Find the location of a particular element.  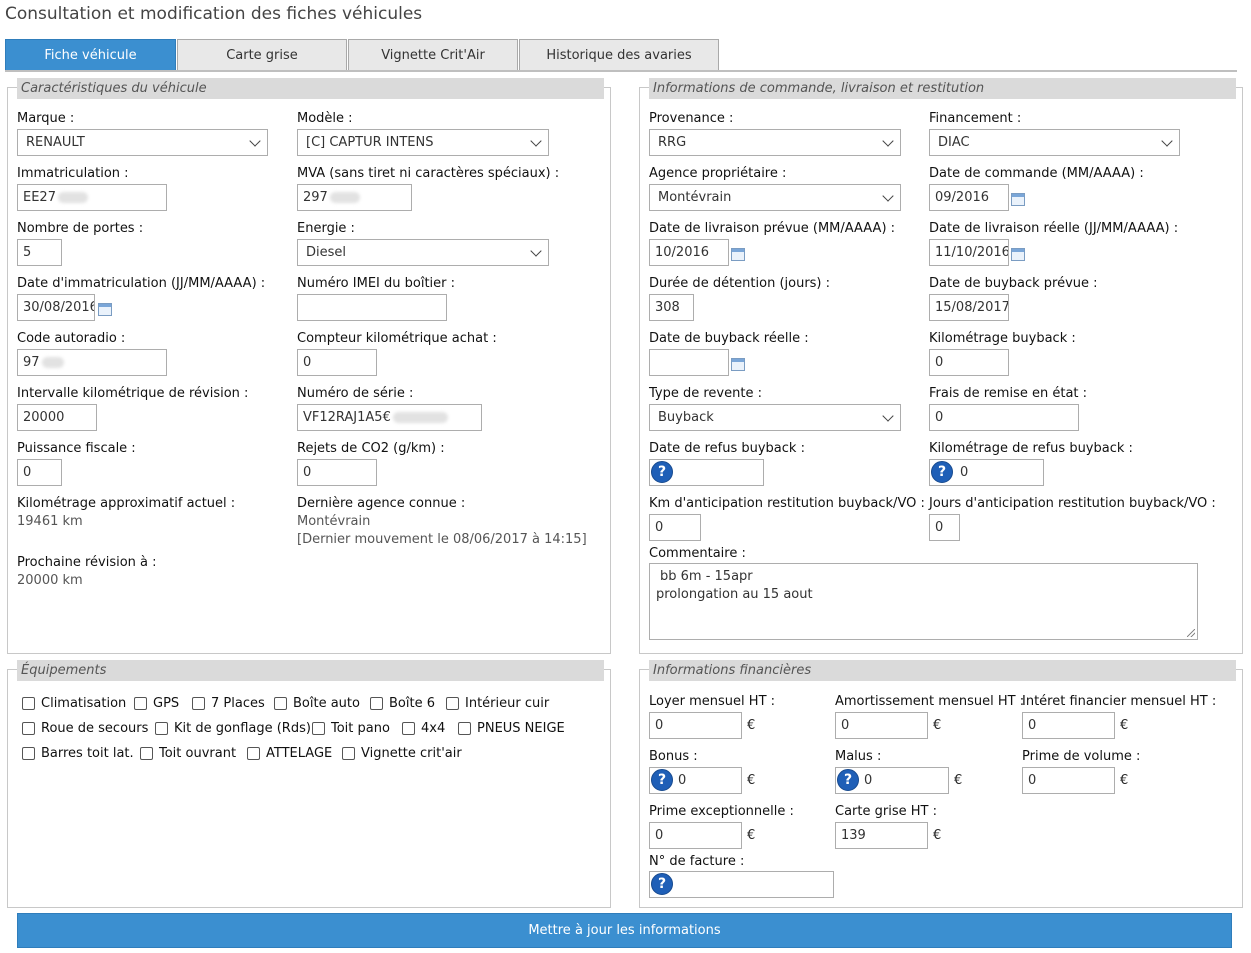

serie-input: VF12RAJ1A5€ is located at coordinates (389, 417).